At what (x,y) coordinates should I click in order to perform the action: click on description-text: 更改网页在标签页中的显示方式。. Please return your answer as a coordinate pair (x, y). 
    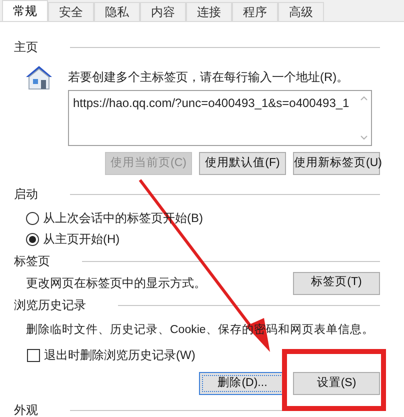
    Looking at the image, I should click on (116, 283).